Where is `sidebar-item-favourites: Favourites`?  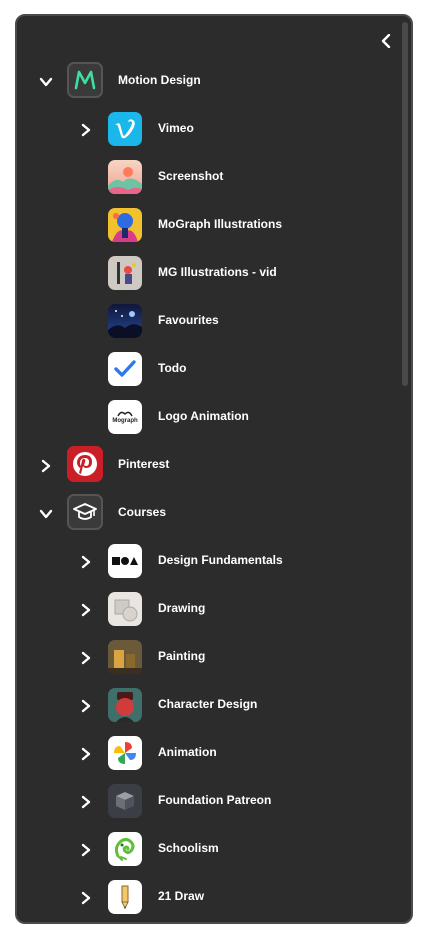 sidebar-item-favourites: Favourites is located at coordinates (202, 322).